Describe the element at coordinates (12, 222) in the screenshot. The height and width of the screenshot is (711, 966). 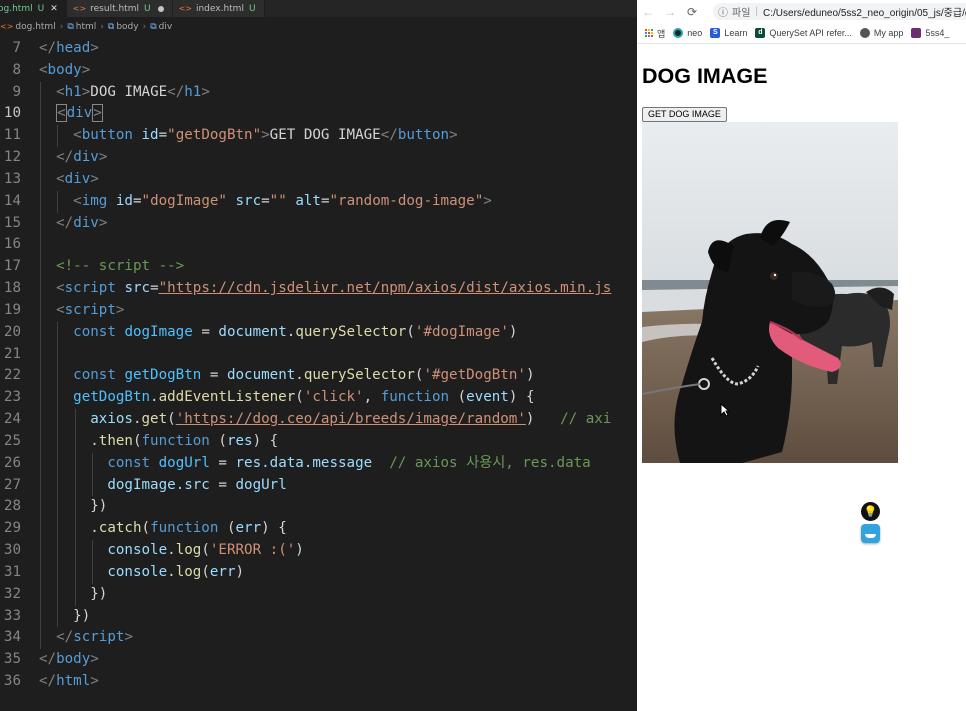
I see `line-number: 15` at that location.